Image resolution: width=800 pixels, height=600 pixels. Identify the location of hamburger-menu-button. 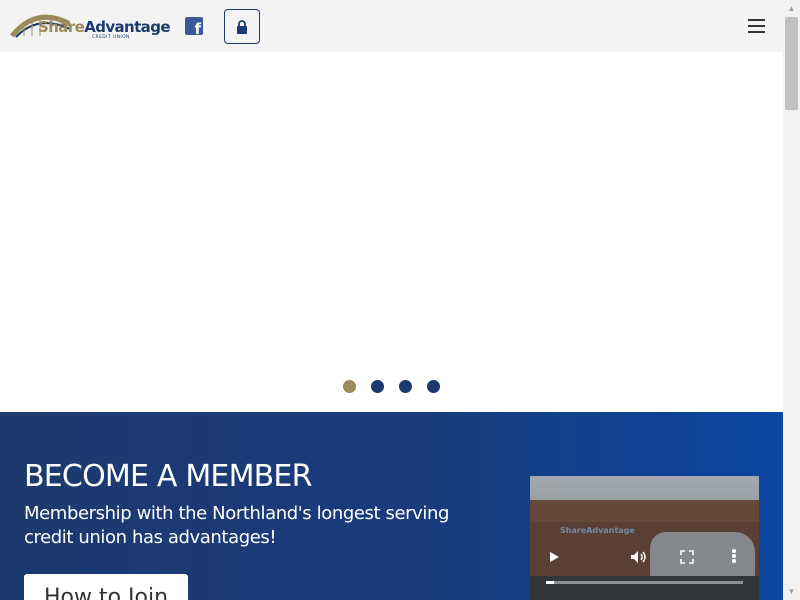
(757, 26).